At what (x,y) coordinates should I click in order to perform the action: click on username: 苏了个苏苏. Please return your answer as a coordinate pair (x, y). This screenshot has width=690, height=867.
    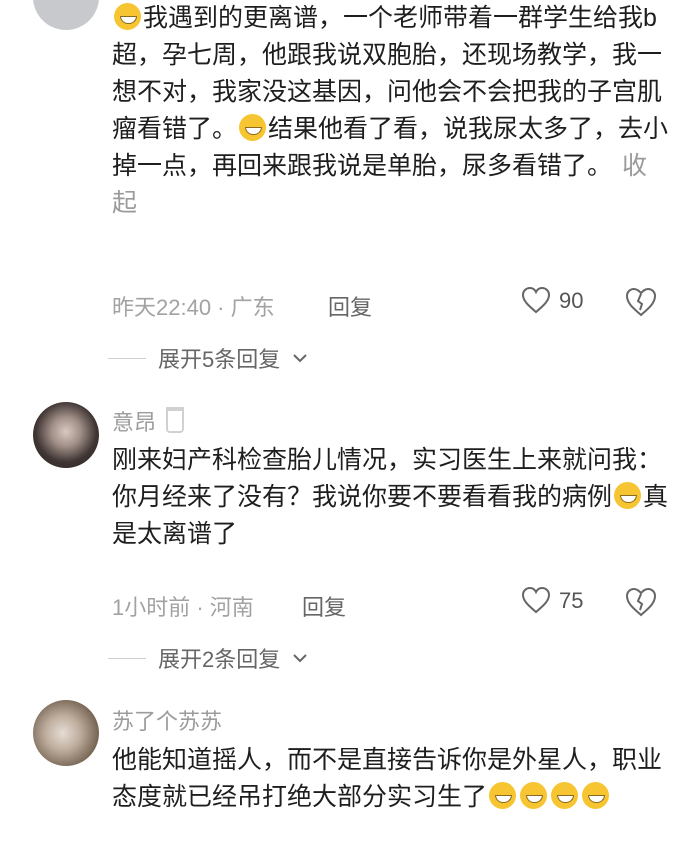
    Looking at the image, I should click on (167, 720).